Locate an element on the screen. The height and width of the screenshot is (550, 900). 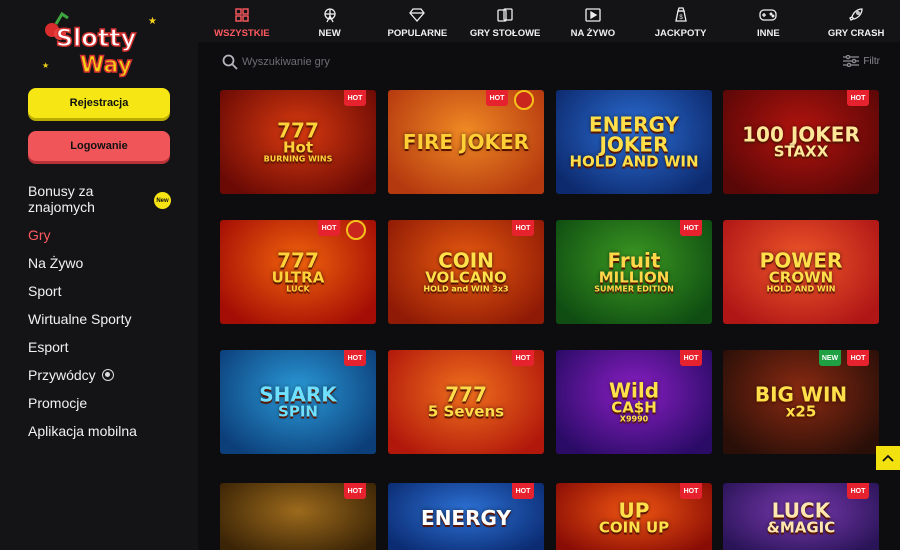
sidebar-item-mobile-app: Aplikacja mobilna is located at coordinates (108, 431).